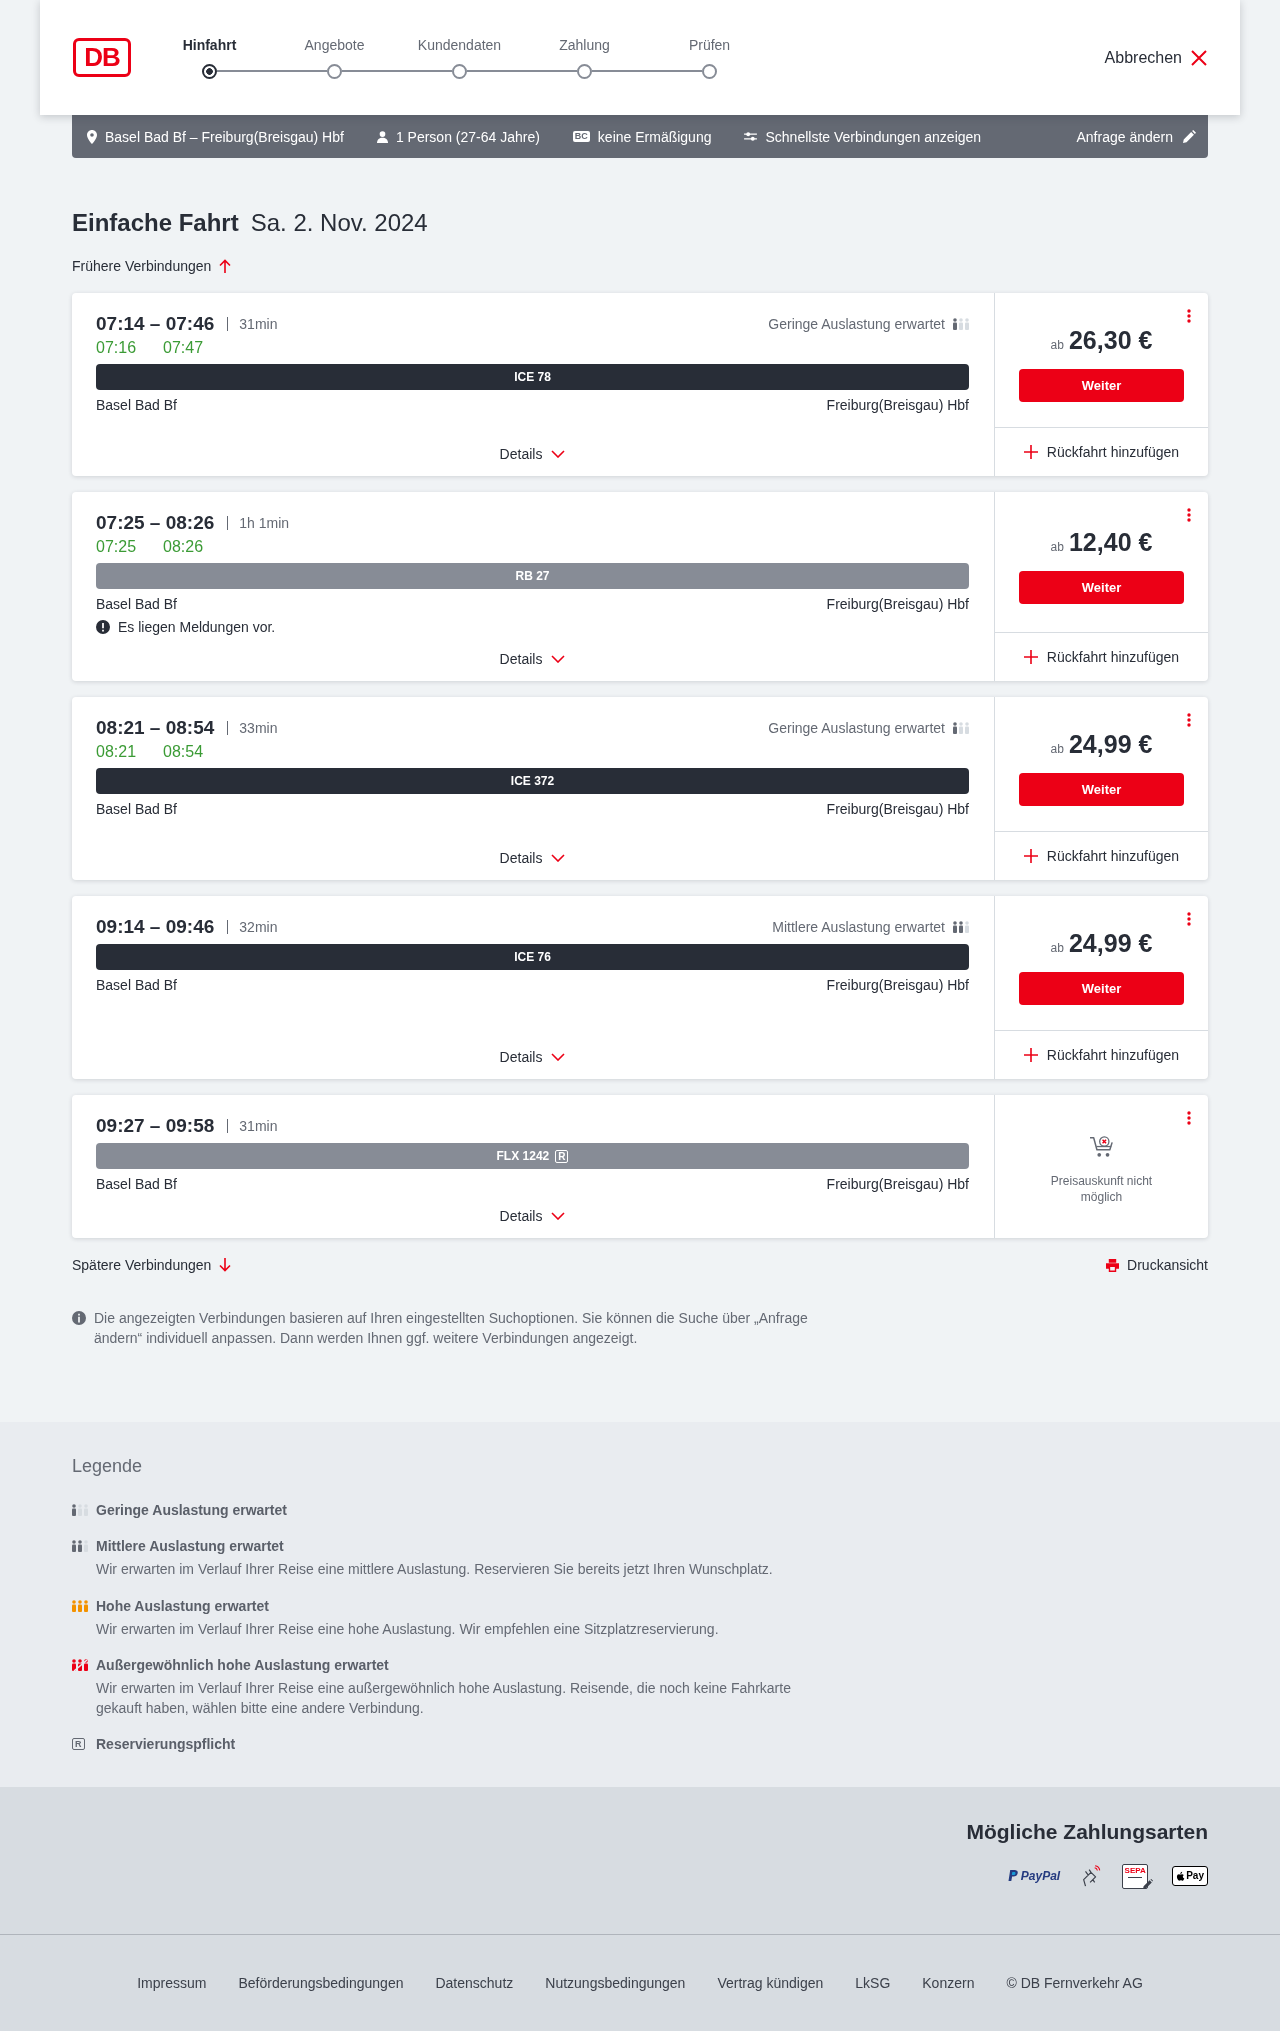 The width and height of the screenshot is (1280, 2031). Describe the element at coordinates (1091, 1876) in the screenshot. I see `contactless-hand-icon` at that location.